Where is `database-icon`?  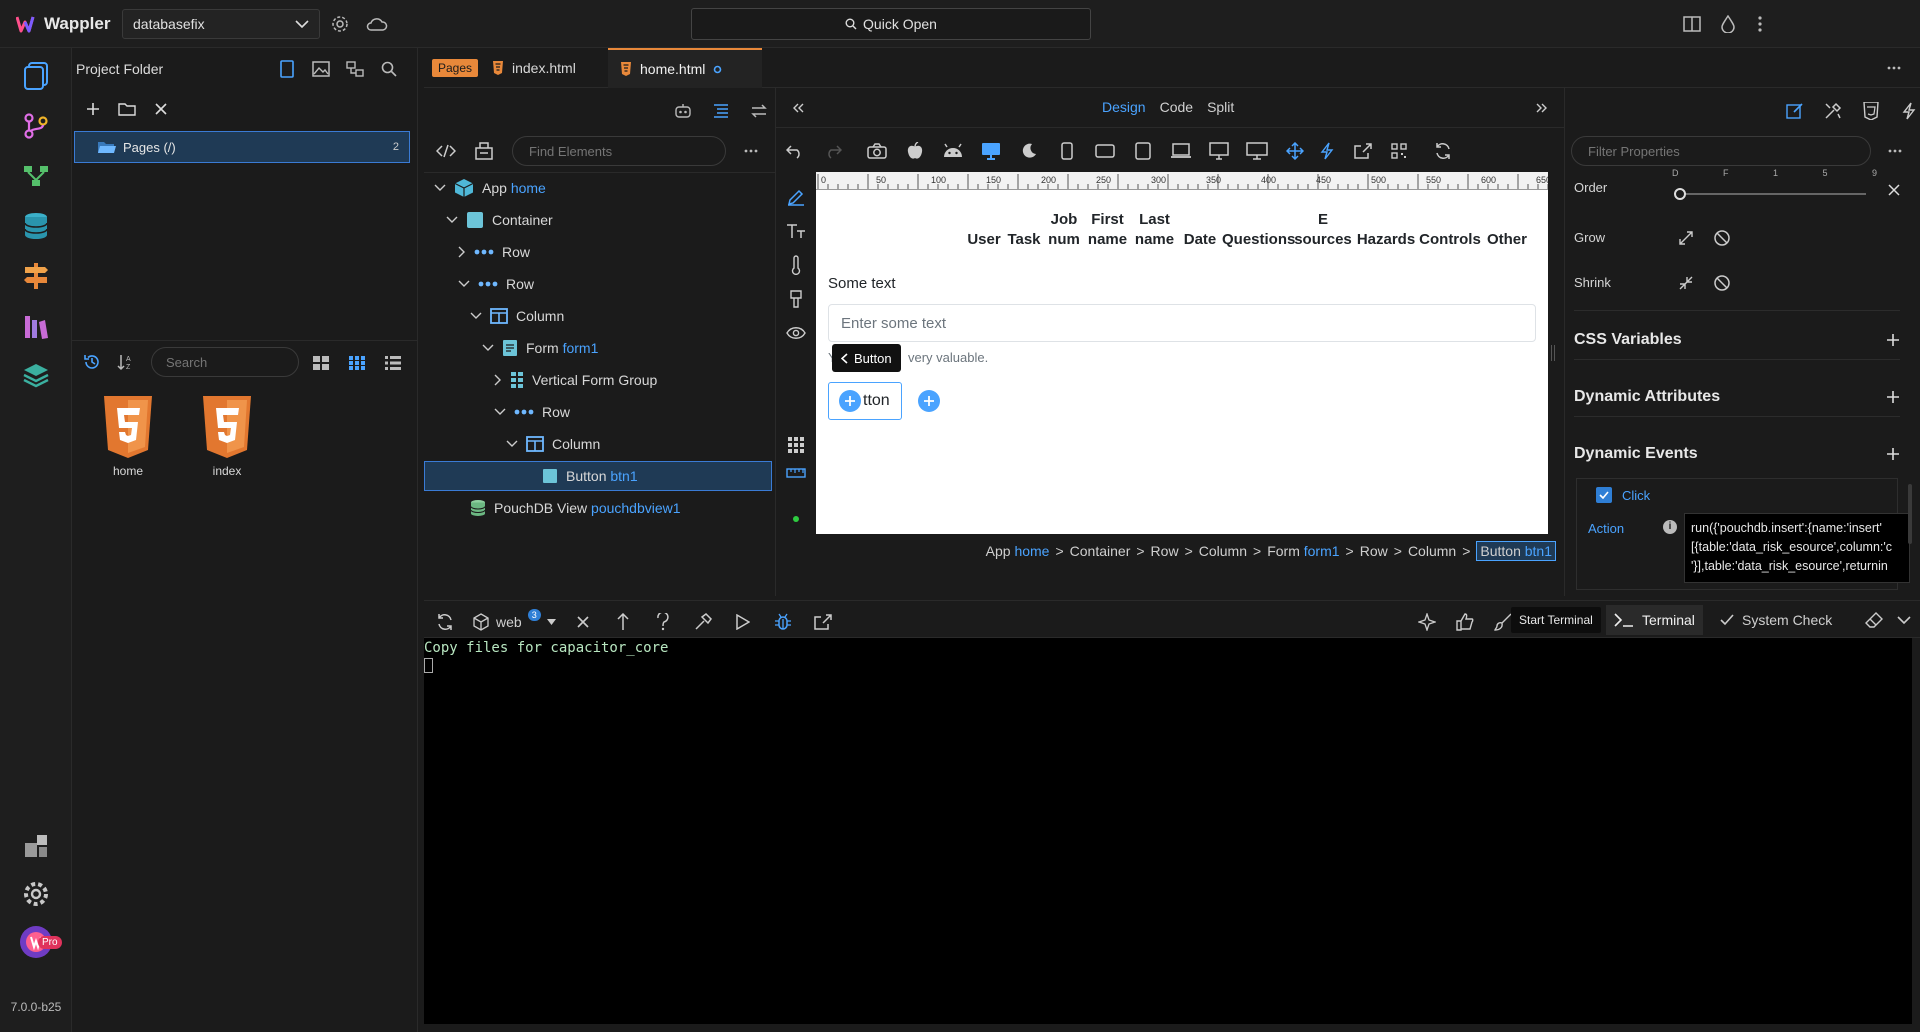
database-icon is located at coordinates (36, 226).